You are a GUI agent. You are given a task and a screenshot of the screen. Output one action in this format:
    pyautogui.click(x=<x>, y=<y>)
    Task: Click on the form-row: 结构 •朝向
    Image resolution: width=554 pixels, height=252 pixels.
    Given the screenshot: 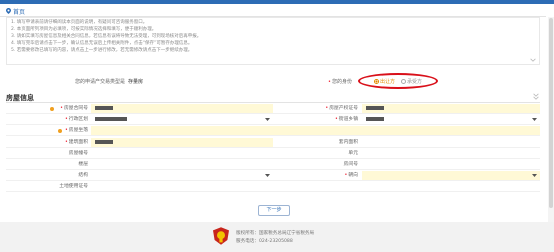 What is the action you would take?
    pyautogui.click(x=273, y=176)
    